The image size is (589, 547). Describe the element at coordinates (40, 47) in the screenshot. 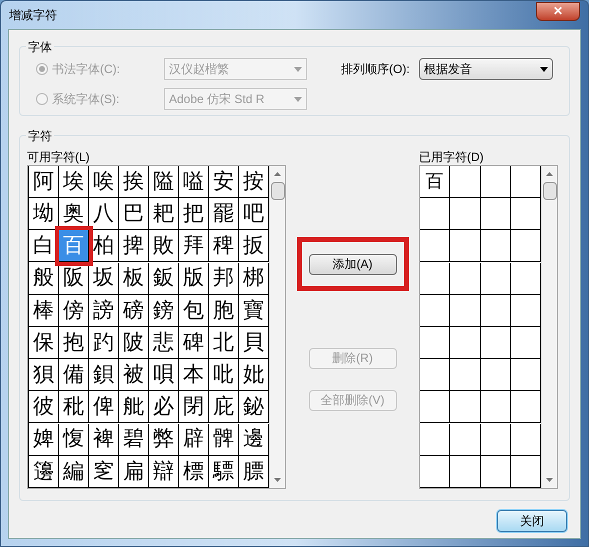

I see `group-title: 字体` at that location.